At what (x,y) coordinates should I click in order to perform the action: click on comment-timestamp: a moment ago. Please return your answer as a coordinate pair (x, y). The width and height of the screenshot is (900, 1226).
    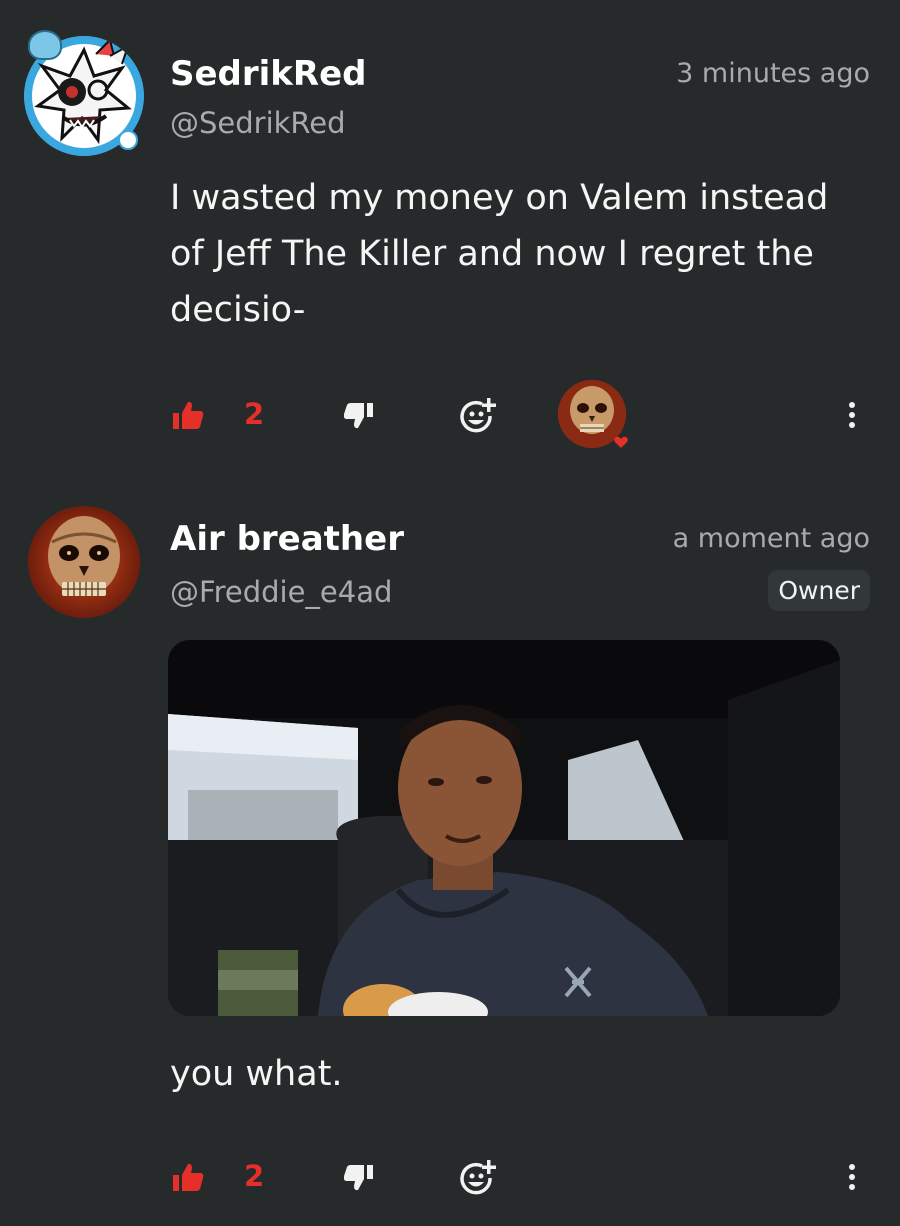
    Looking at the image, I should click on (771, 538).